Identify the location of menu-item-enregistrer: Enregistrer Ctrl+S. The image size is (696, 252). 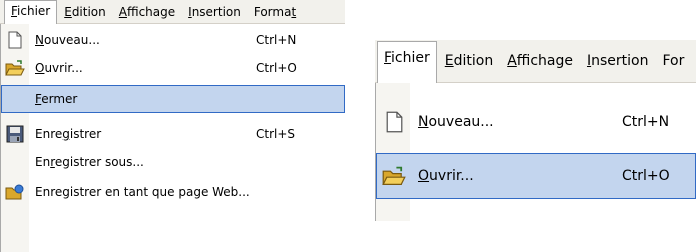
(173, 134).